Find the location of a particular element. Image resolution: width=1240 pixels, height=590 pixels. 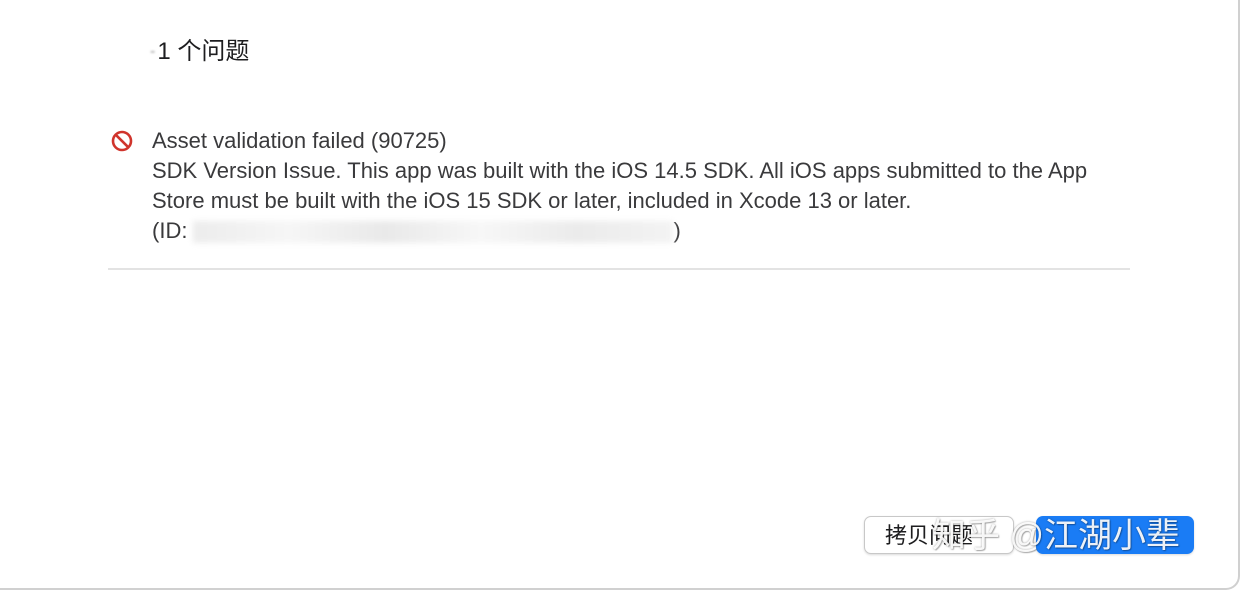

redacted-id is located at coordinates (433, 232).